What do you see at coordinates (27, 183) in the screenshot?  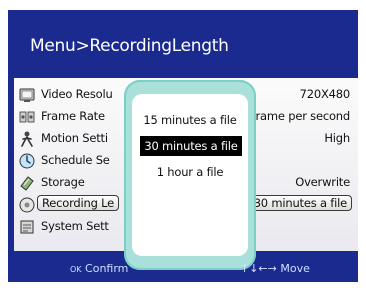 I see `storage-icon` at bounding box center [27, 183].